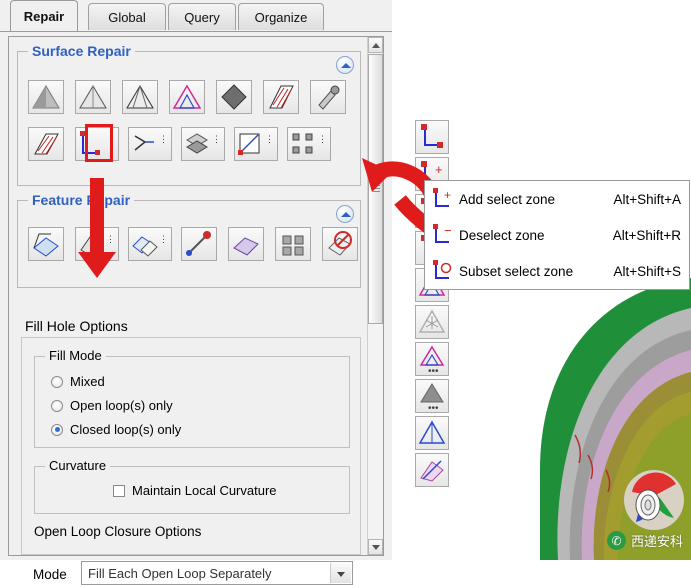  Describe the element at coordinates (118, 531) in the screenshot. I see `open-loop-closure-title: Open Loop Closure Options` at that location.